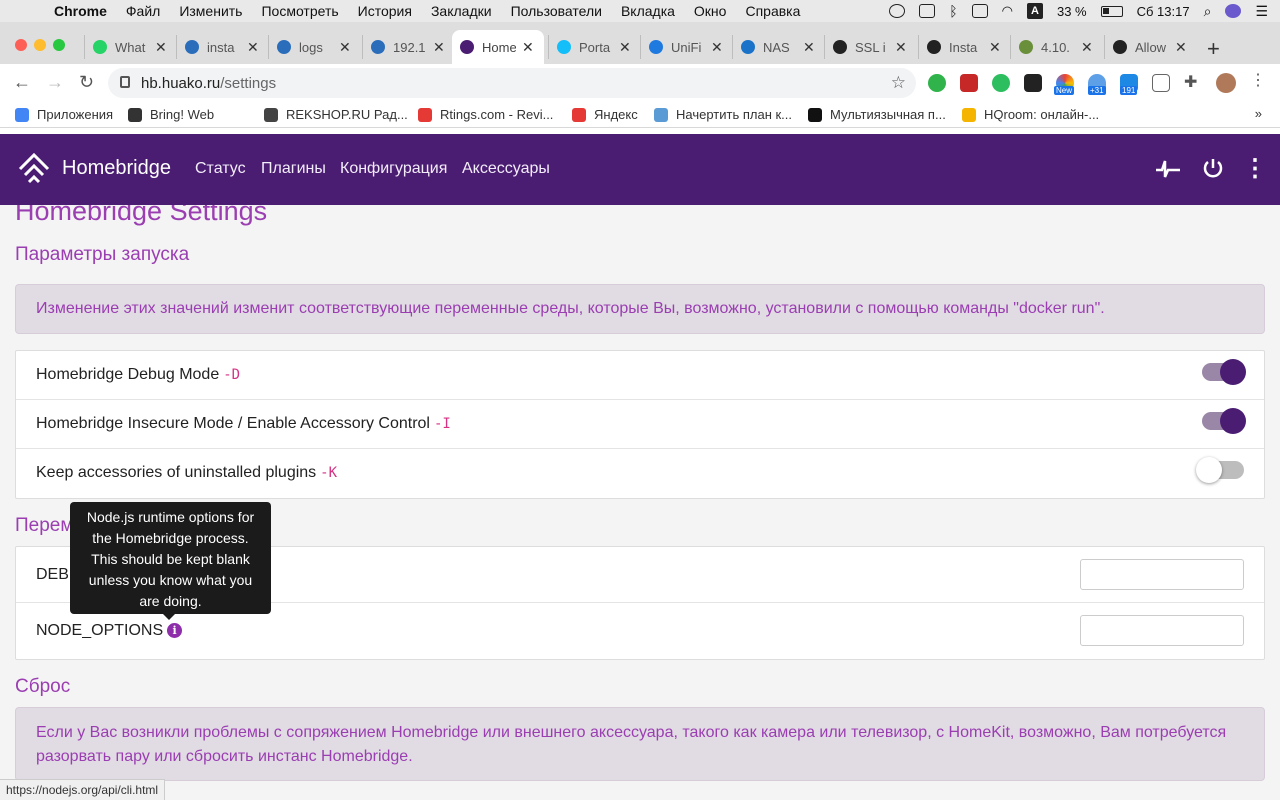 The height and width of the screenshot is (800, 1280). What do you see at coordinates (512, 83) in the screenshot?
I see `address-bar: hb.huako.ru/settings ☆` at bounding box center [512, 83].